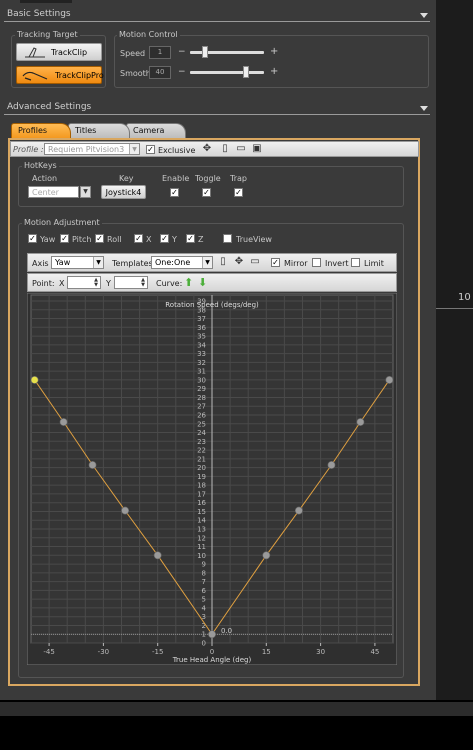  I want to click on profile-select: Requiem Pitvision3 ▼, so click(92, 149).